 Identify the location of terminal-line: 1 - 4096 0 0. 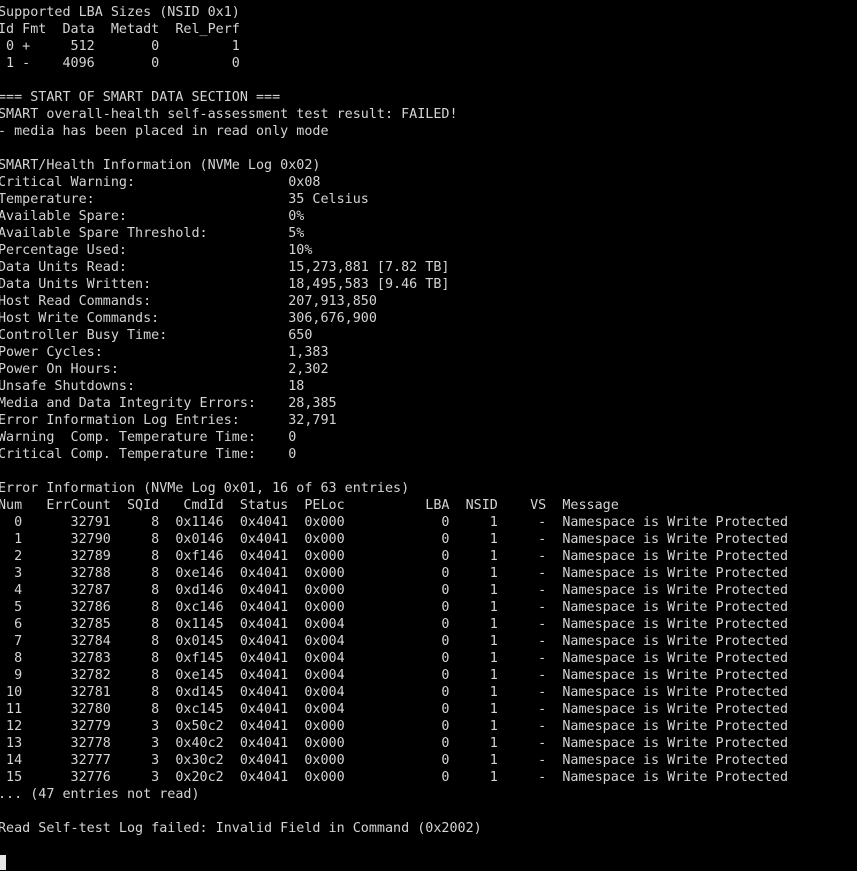
(120, 63).